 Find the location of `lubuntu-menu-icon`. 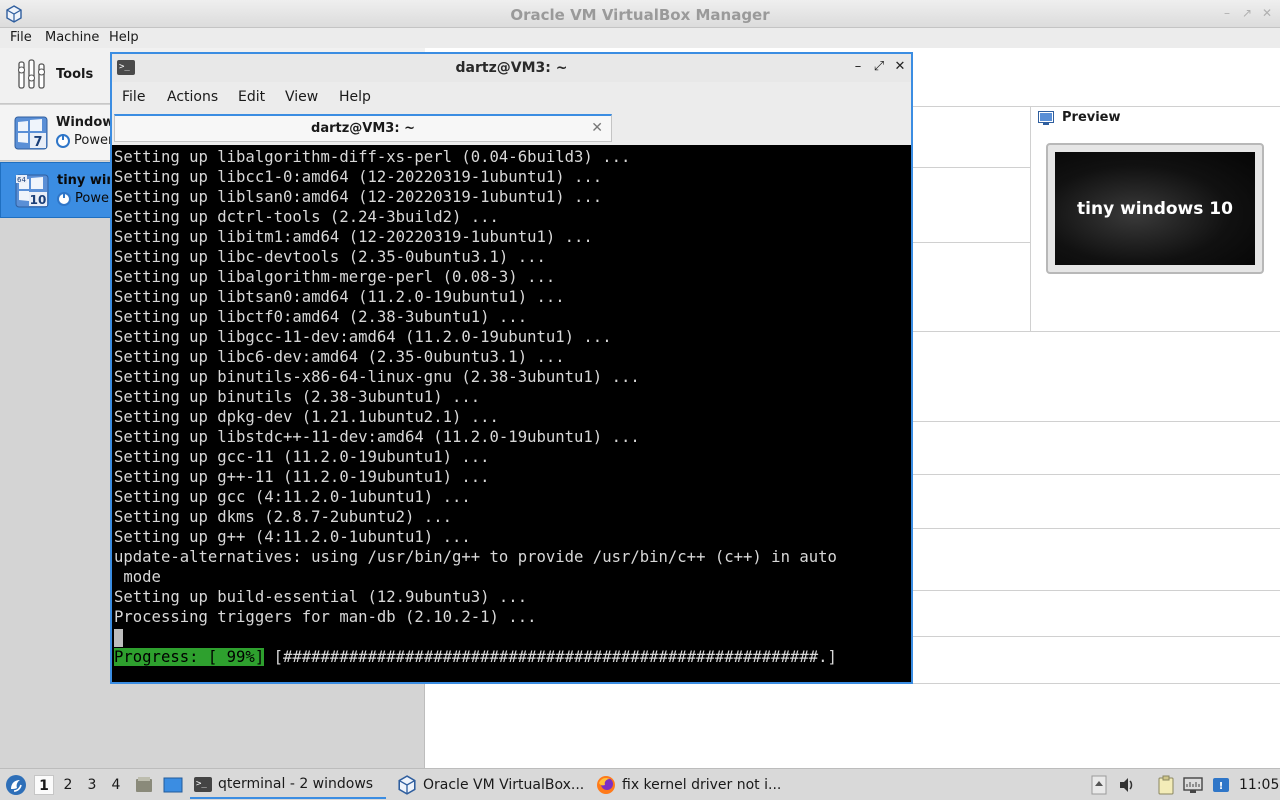

lubuntu-menu-icon is located at coordinates (16, 785).